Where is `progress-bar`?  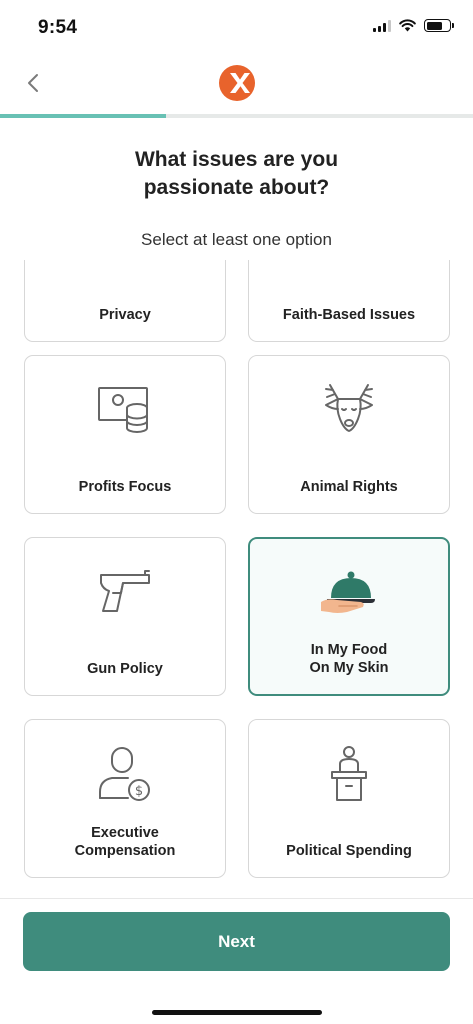
progress-bar is located at coordinates (236, 116).